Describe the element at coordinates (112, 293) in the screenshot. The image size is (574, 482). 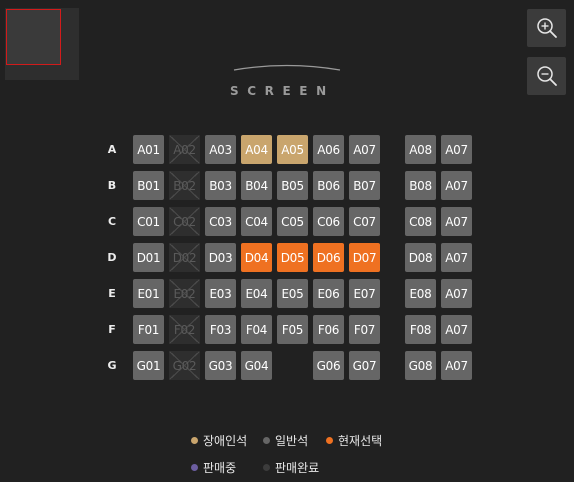
I see `row-label: E` at that location.